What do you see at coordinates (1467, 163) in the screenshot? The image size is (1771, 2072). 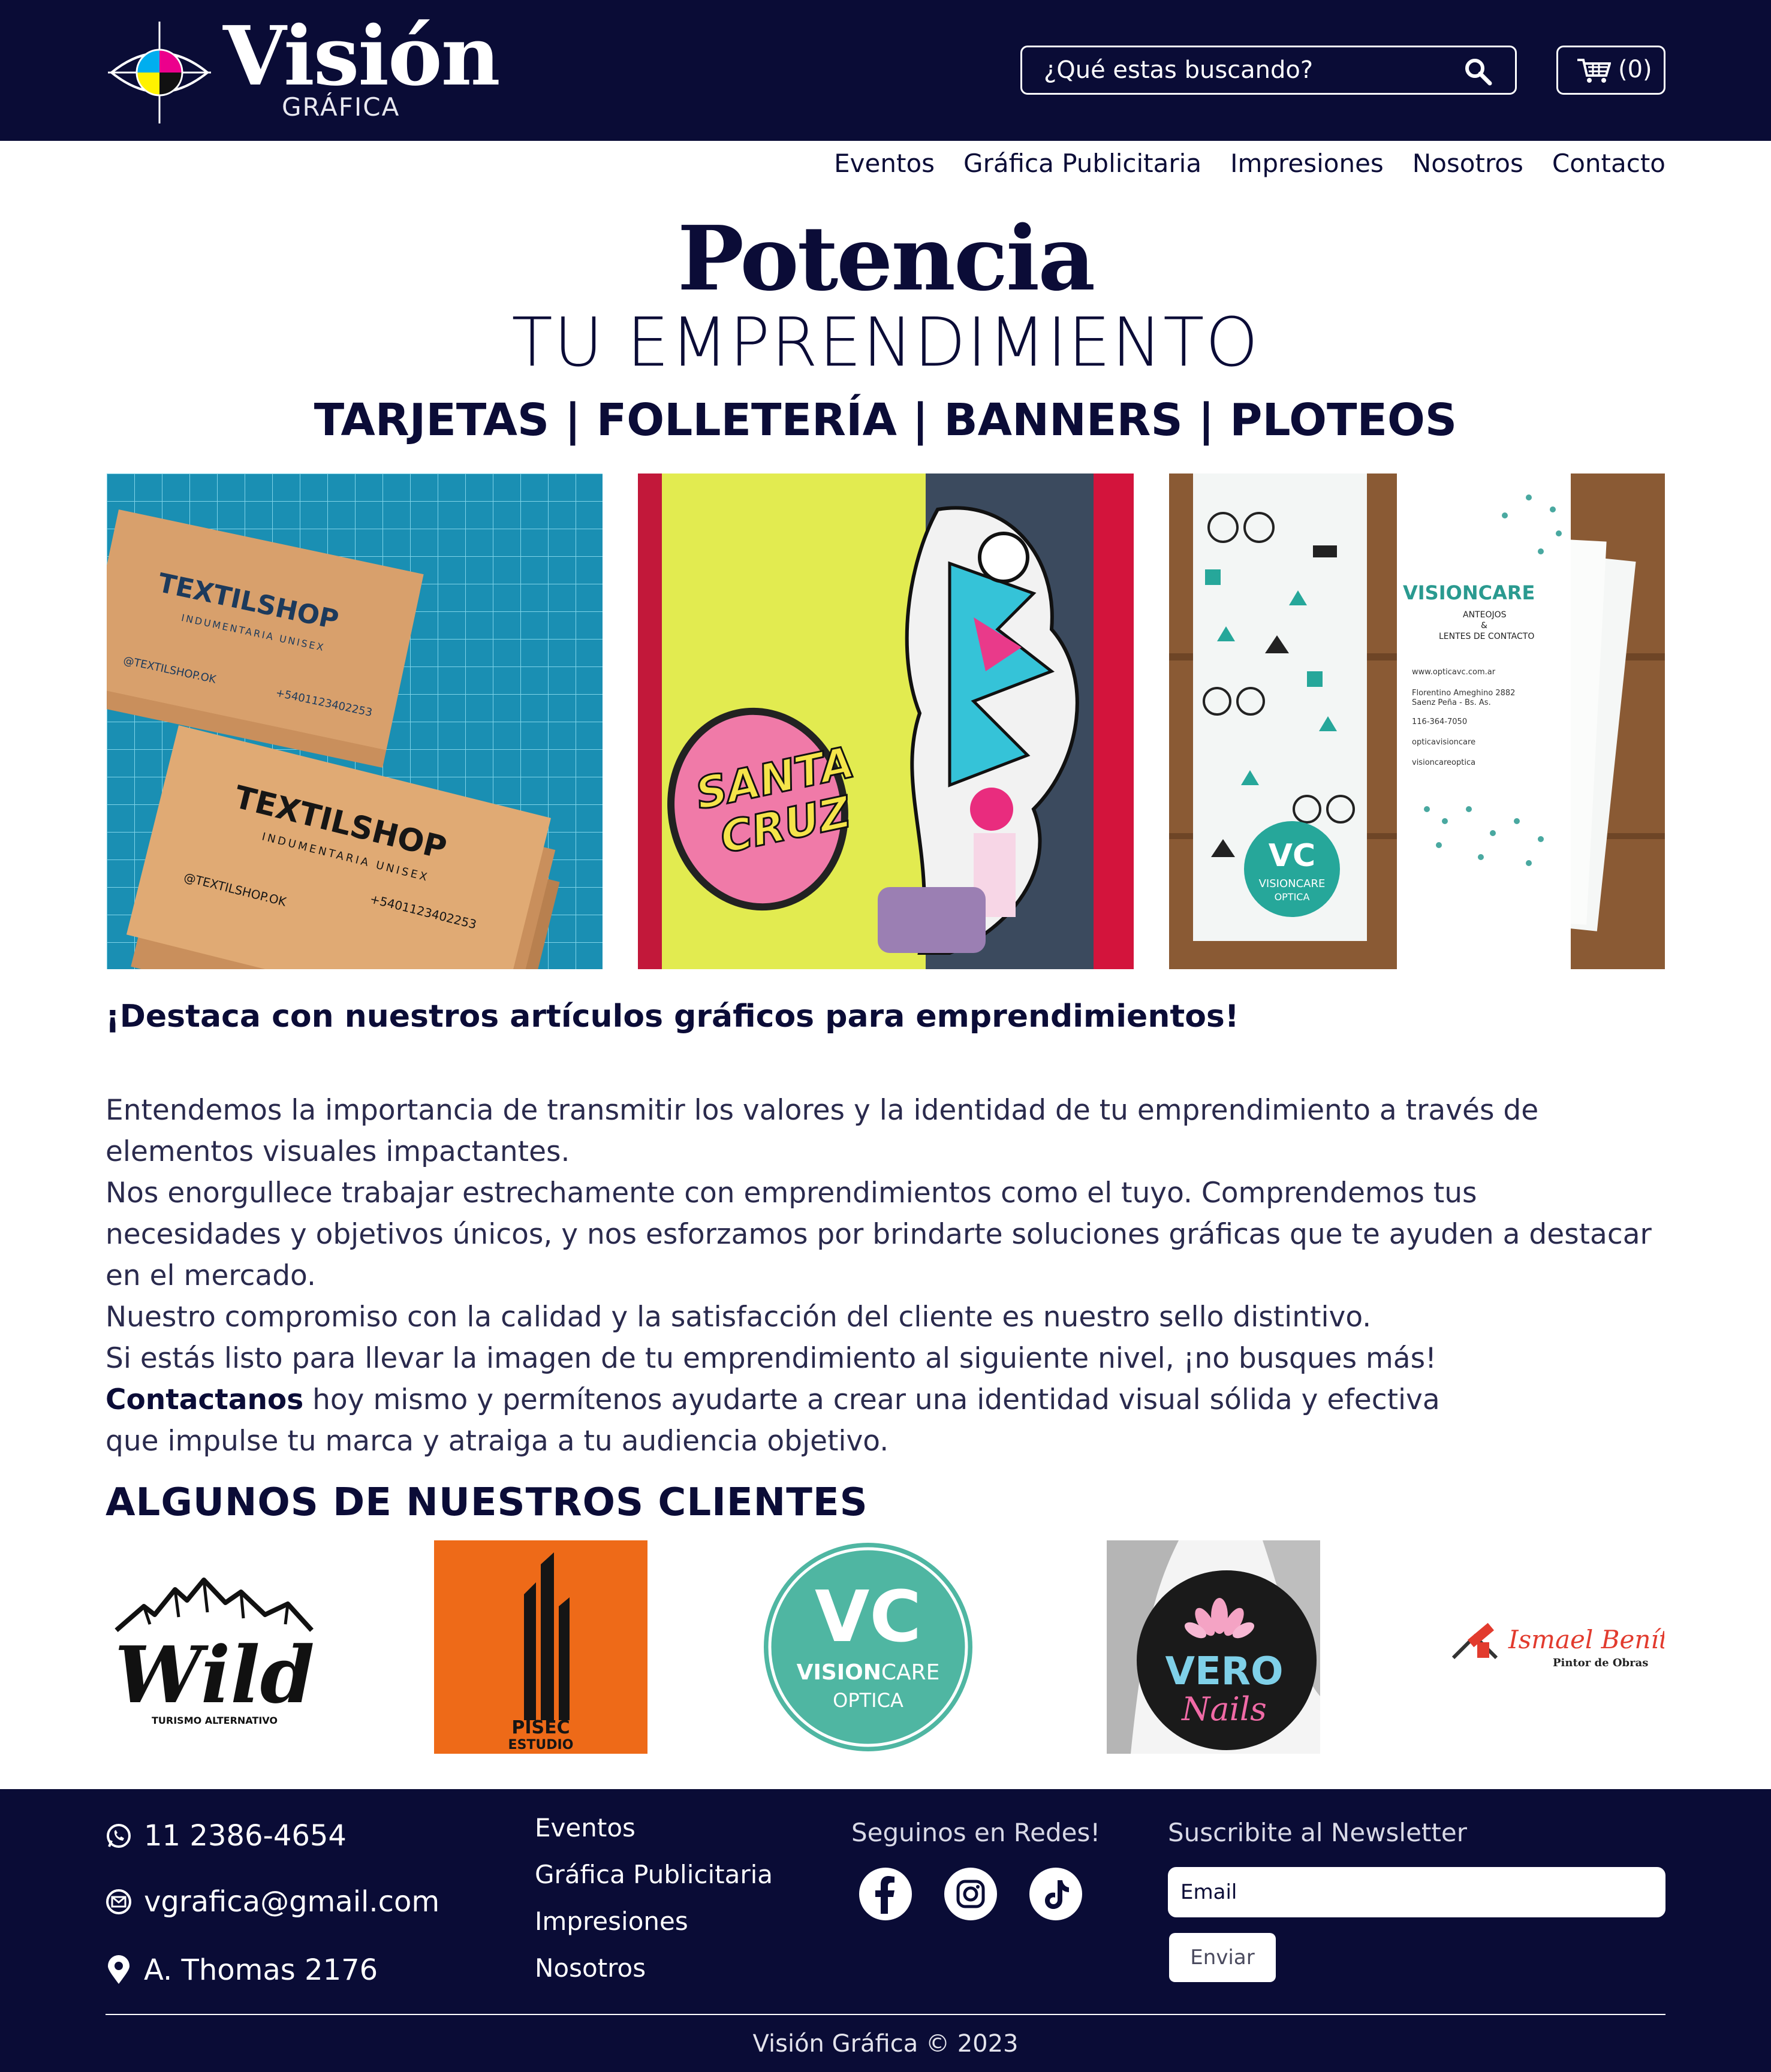 I see `nav-item-nosotros: Nosotros` at bounding box center [1467, 163].